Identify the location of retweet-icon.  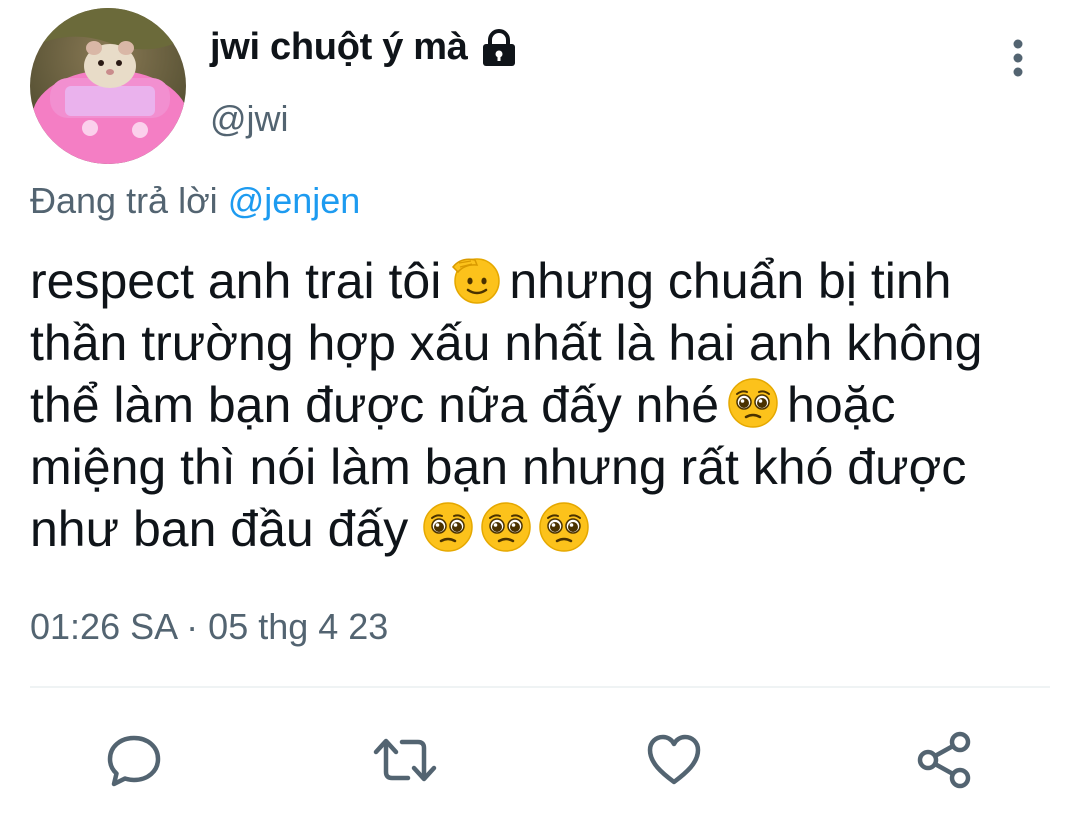
(405, 760).